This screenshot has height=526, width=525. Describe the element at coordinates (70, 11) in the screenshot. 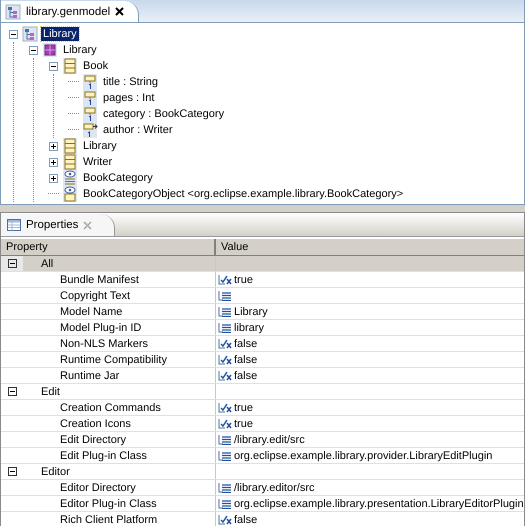

I see `editor-tab: library.genmodel` at that location.